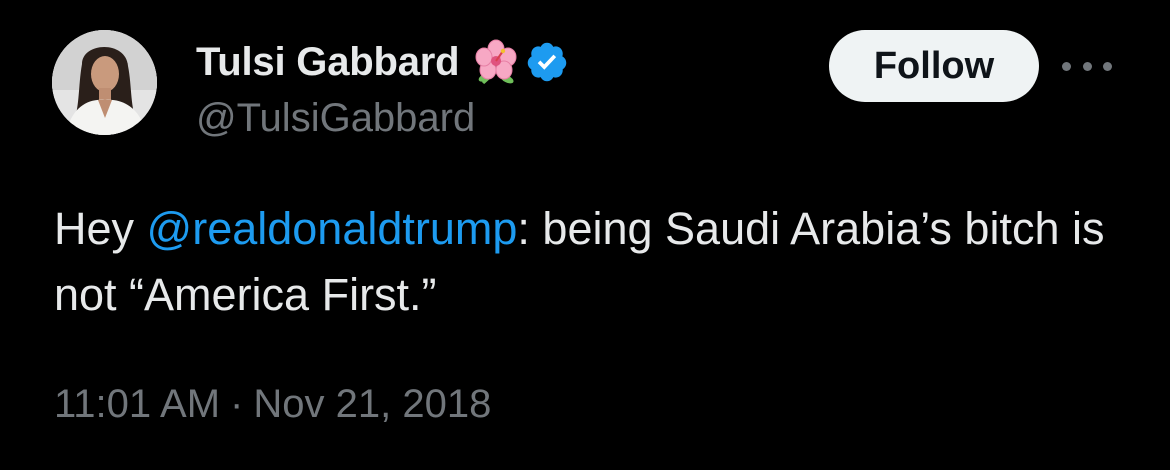 This screenshot has width=1170, height=470. Describe the element at coordinates (328, 62) in the screenshot. I see `display-name: Tulsi Gabbard` at that location.